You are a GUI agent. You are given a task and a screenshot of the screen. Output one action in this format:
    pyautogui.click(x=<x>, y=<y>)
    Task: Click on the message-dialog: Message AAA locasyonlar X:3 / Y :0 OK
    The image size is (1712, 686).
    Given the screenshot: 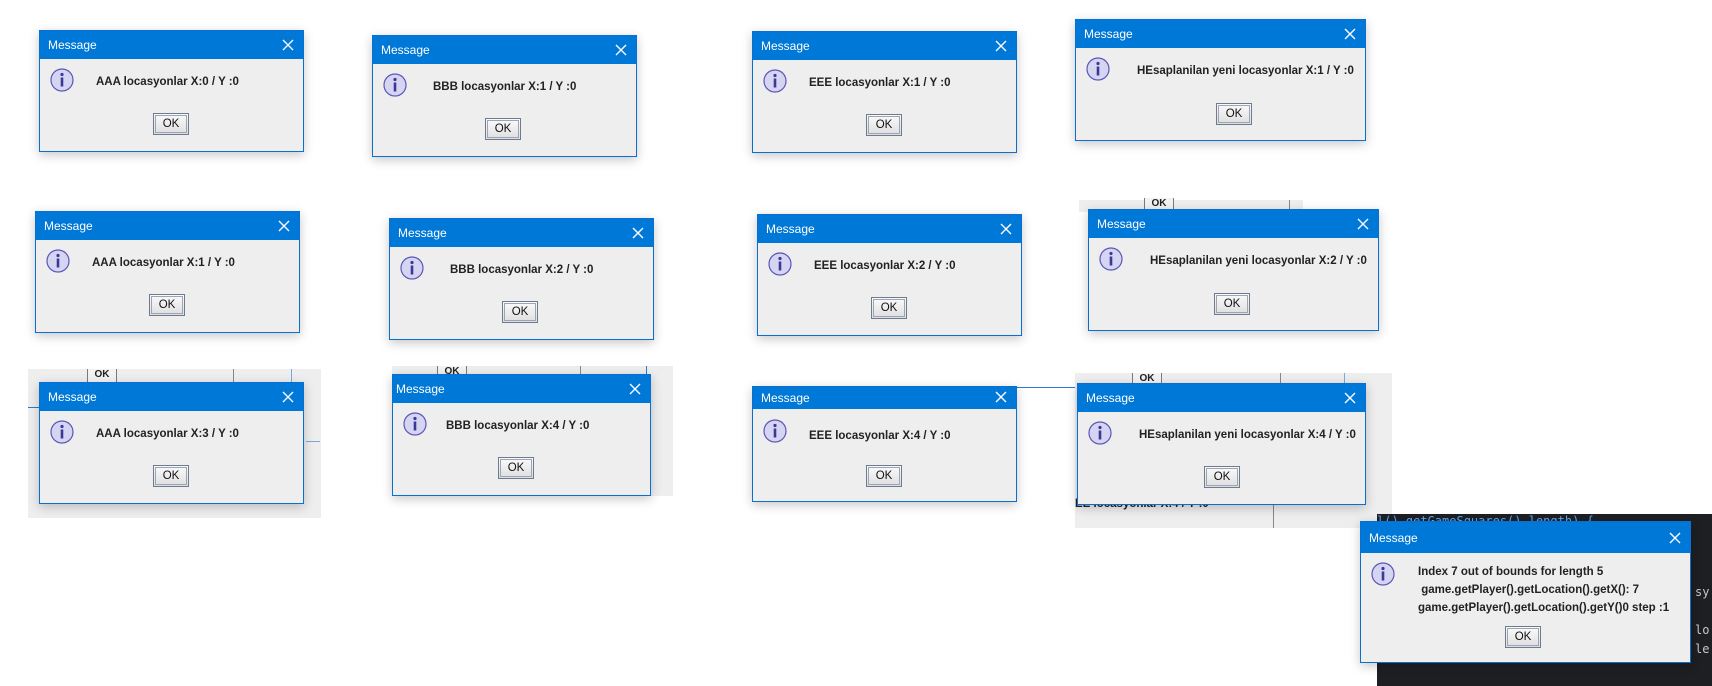 What is the action you would take?
    pyautogui.click(x=171, y=443)
    